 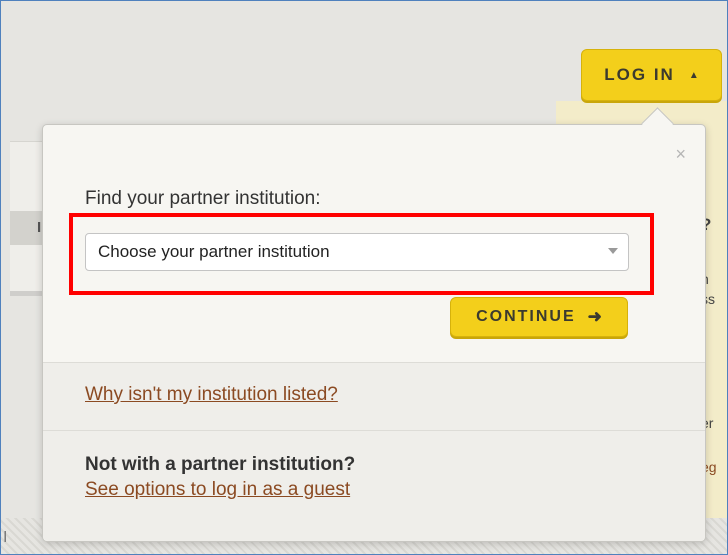 I want to click on login-button-label: LOG IN, so click(x=639, y=74).